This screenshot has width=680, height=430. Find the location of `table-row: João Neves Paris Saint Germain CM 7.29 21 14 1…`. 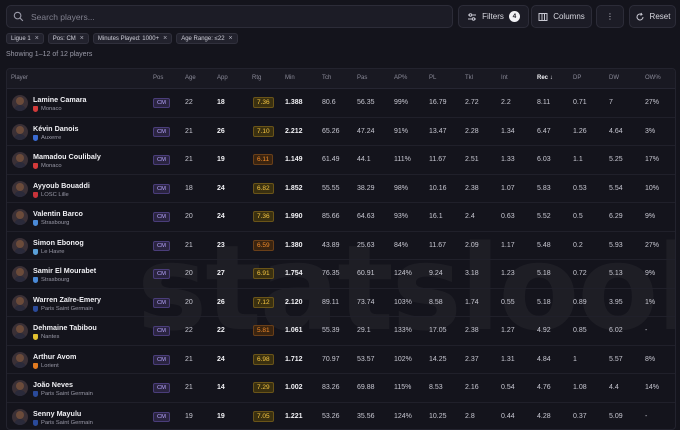

table-row: João Neves Paris Saint Germain CM 7.29 21 14 1… is located at coordinates (341, 388).